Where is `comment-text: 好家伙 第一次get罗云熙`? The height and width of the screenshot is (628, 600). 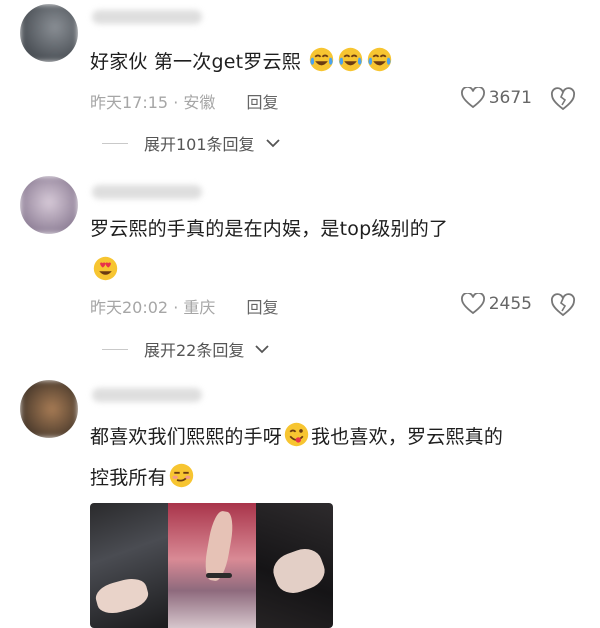 comment-text: 好家伙 第一次get罗云熙 is located at coordinates (242, 62).